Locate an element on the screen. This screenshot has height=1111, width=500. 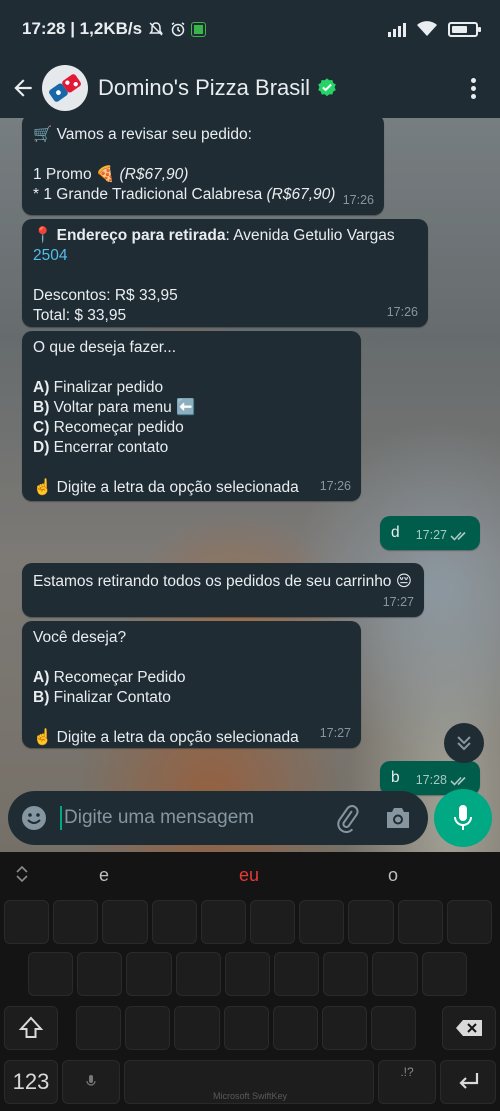
dominos-logo is located at coordinates (65, 88).